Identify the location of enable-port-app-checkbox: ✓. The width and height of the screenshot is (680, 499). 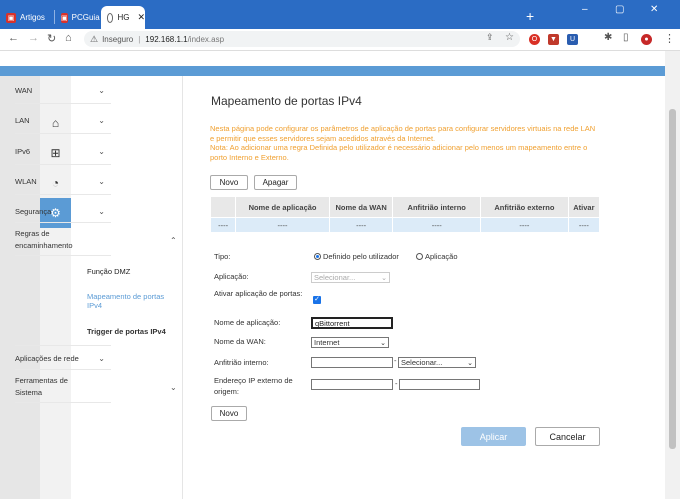
(317, 300).